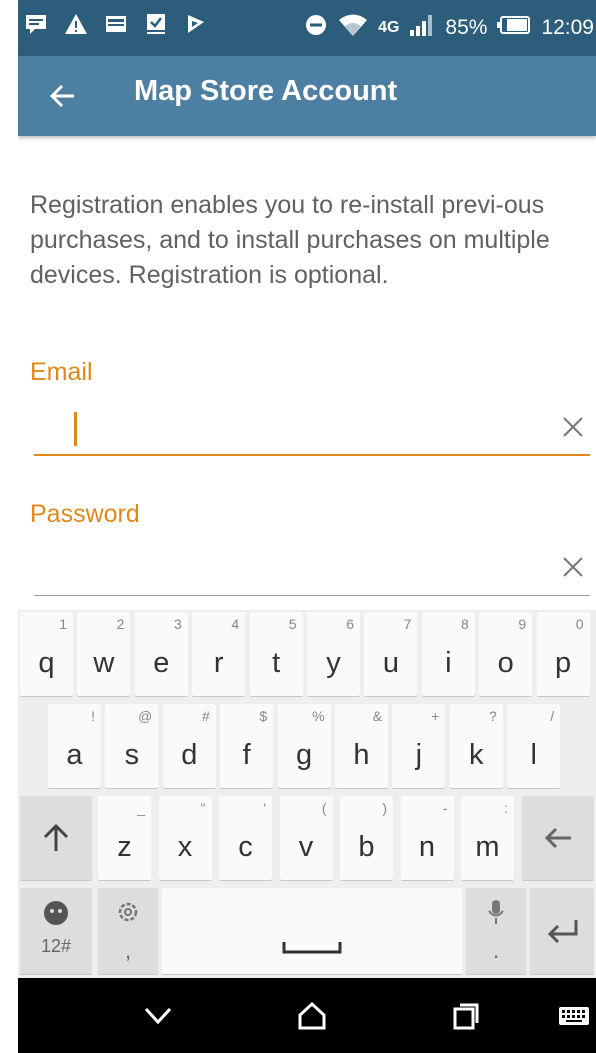 The width and height of the screenshot is (596, 1053). I want to click on keyboard-icon, so click(574, 1016).